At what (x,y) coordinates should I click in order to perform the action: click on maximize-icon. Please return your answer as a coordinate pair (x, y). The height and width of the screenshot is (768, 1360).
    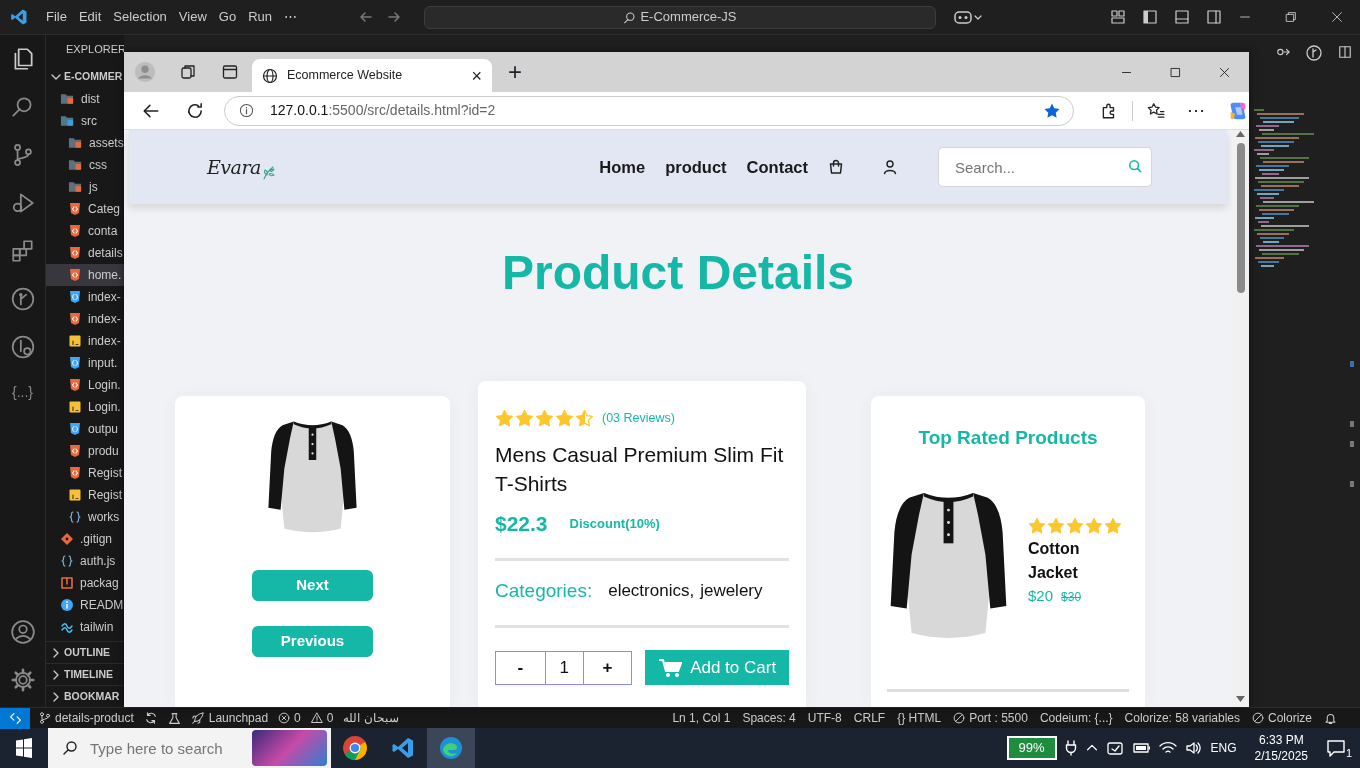
    Looking at the image, I should click on (1175, 72).